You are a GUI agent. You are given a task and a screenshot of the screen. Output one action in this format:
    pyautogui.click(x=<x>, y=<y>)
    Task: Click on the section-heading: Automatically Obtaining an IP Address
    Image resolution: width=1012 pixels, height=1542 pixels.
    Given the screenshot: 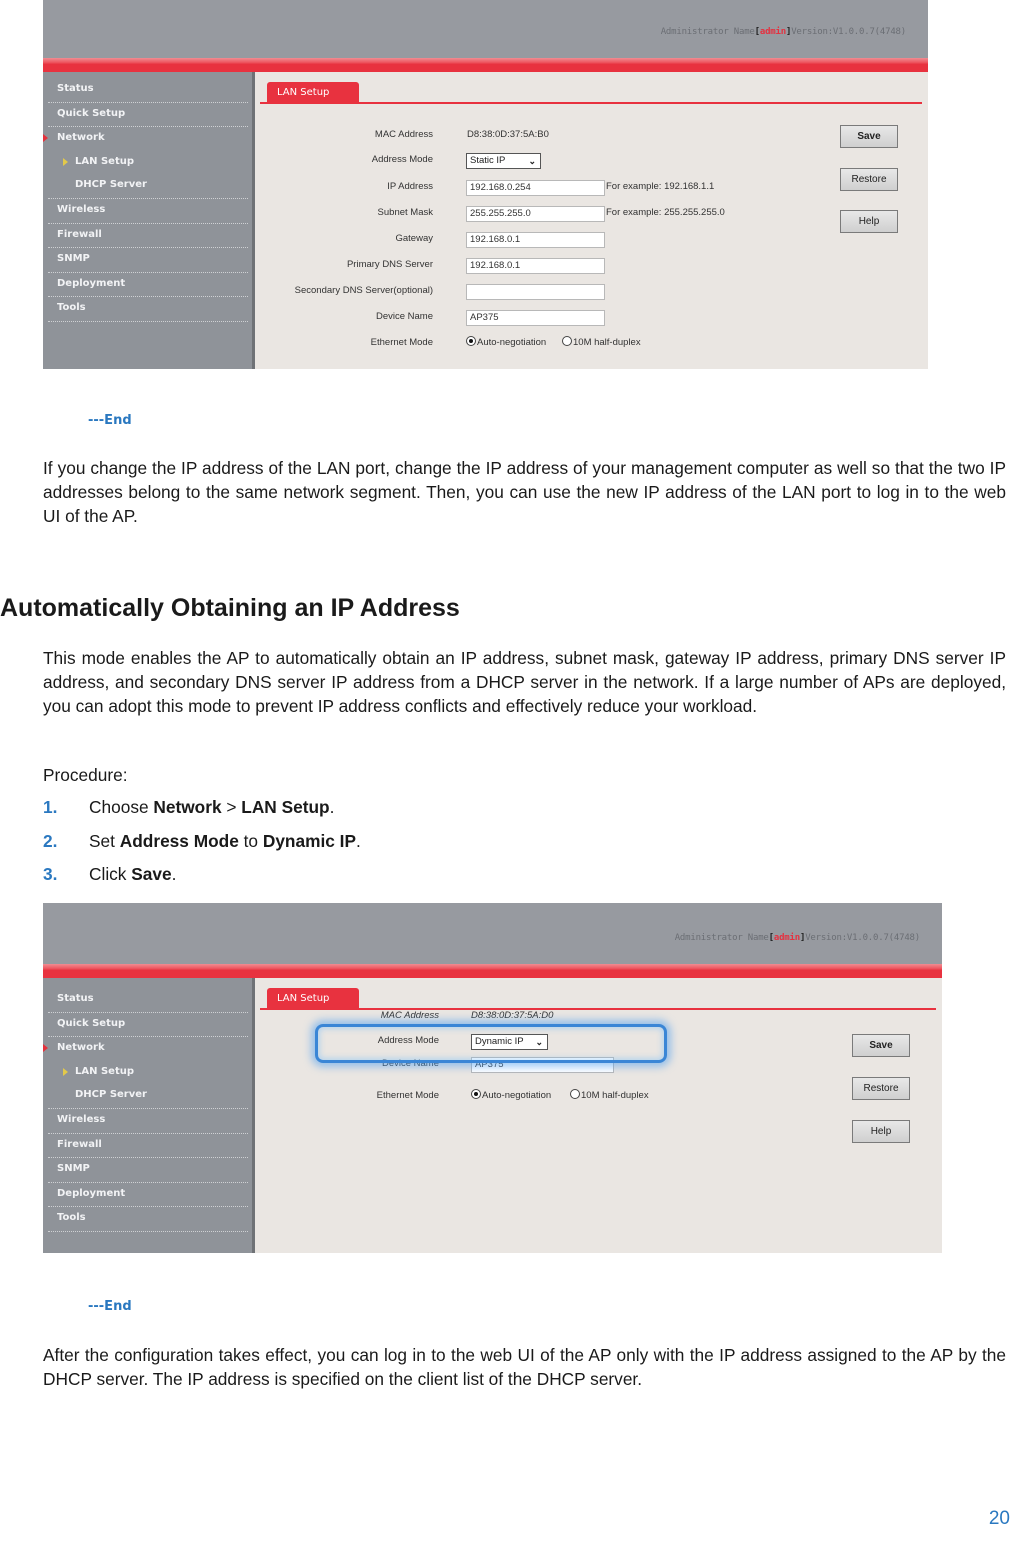 What is the action you would take?
    pyautogui.click(x=230, y=608)
    